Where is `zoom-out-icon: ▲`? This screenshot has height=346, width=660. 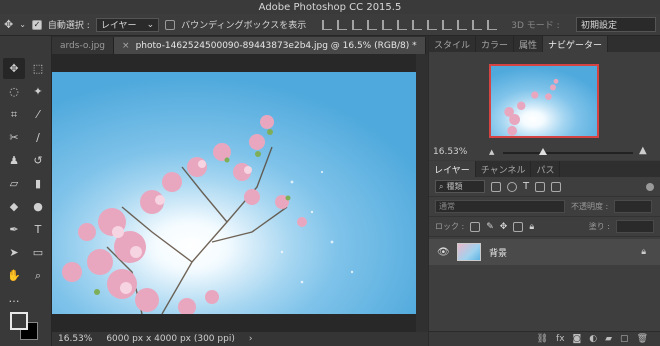
zoom-out-icon: ▲ is located at coordinates (491, 152).